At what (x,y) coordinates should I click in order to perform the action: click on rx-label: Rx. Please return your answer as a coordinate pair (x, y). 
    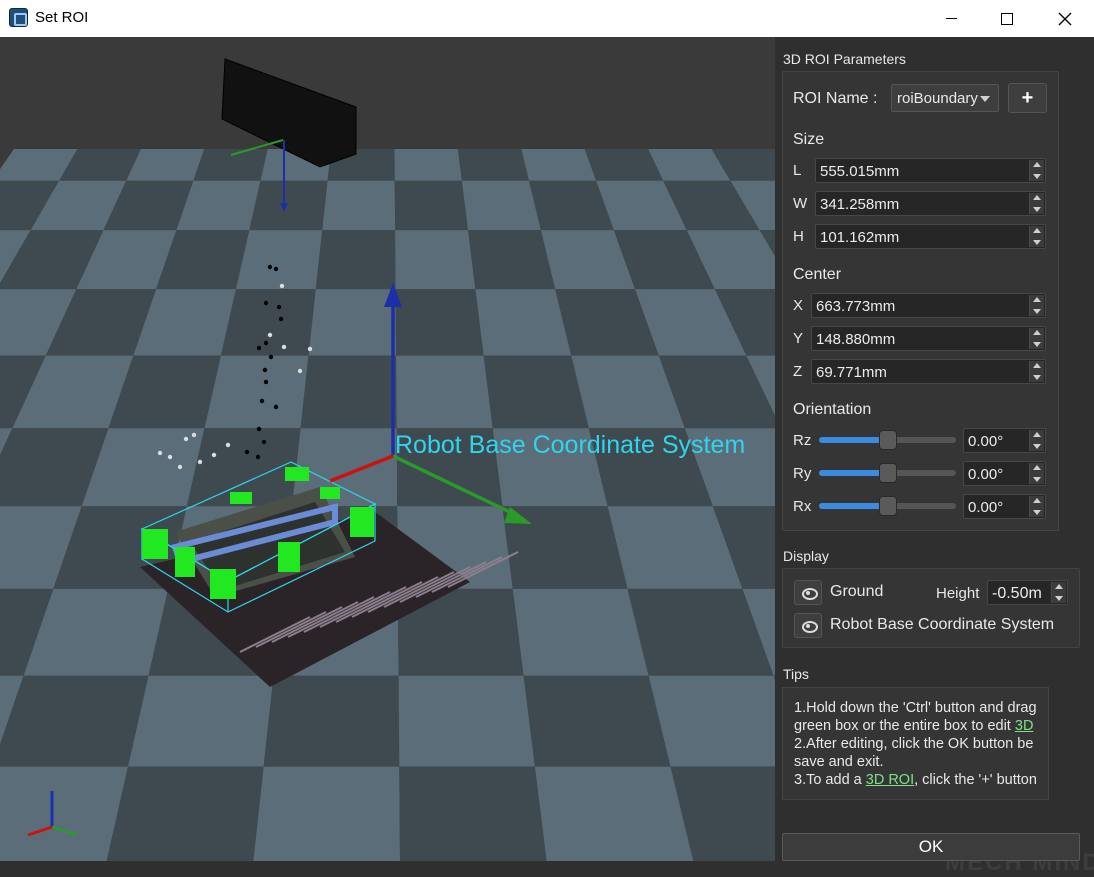
    Looking at the image, I should click on (802, 506).